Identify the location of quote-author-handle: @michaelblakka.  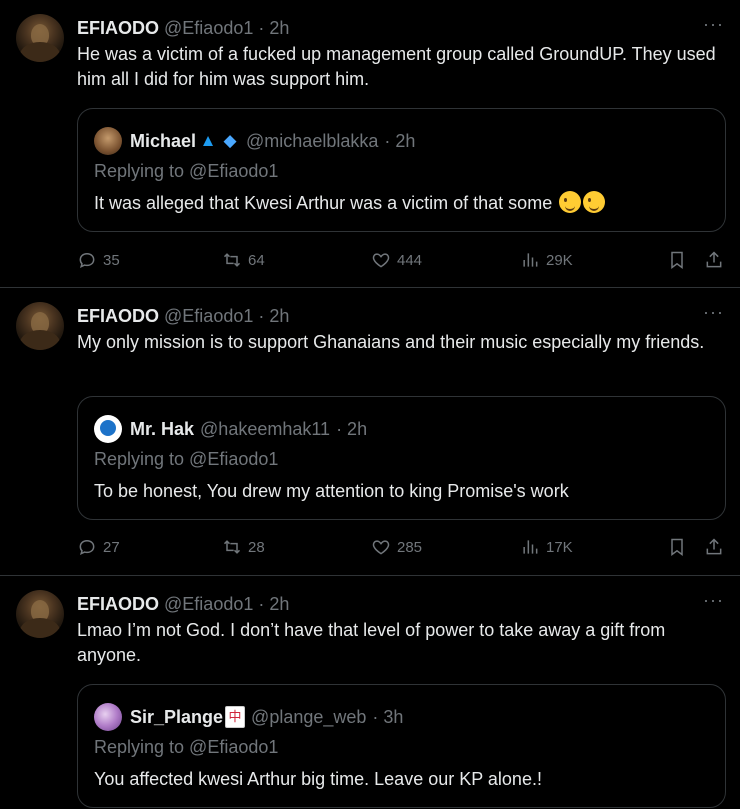
(312, 141).